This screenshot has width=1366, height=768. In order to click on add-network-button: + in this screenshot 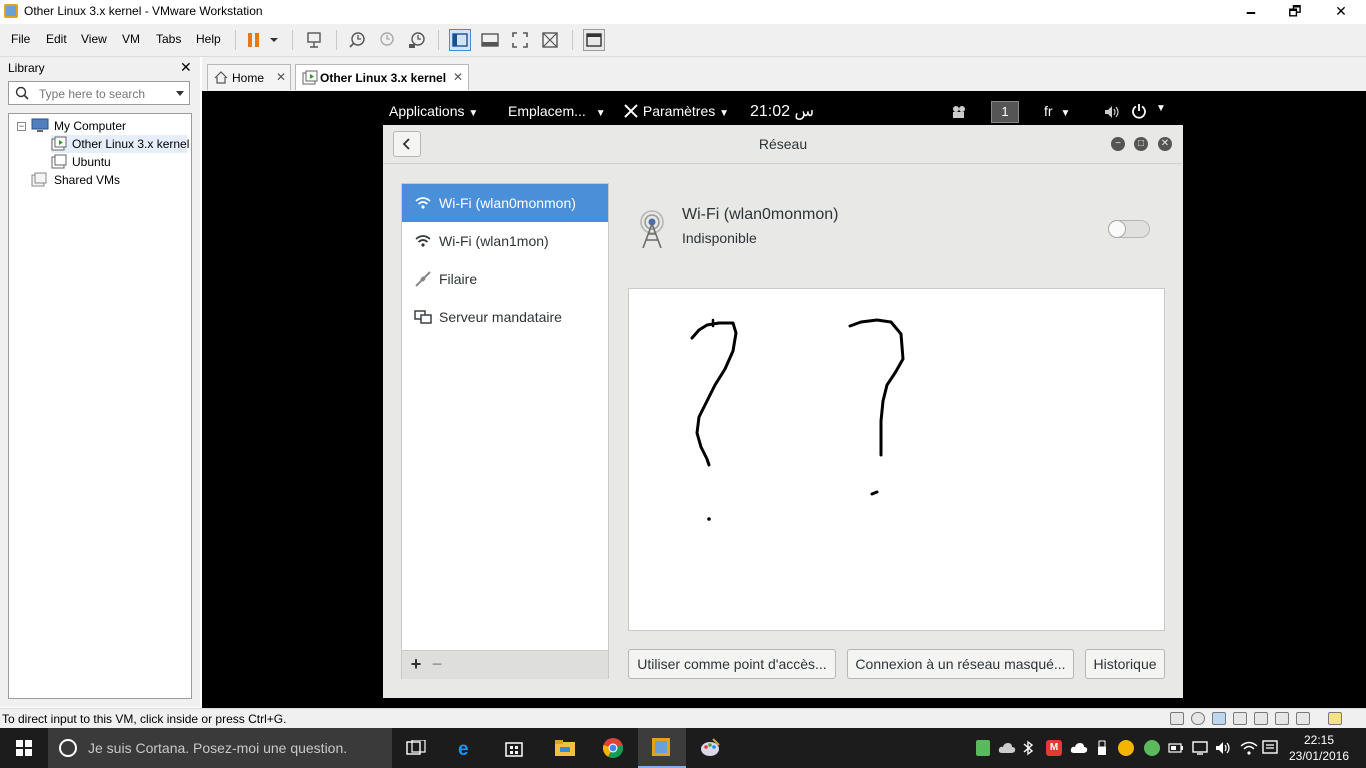, I will do `click(416, 665)`.